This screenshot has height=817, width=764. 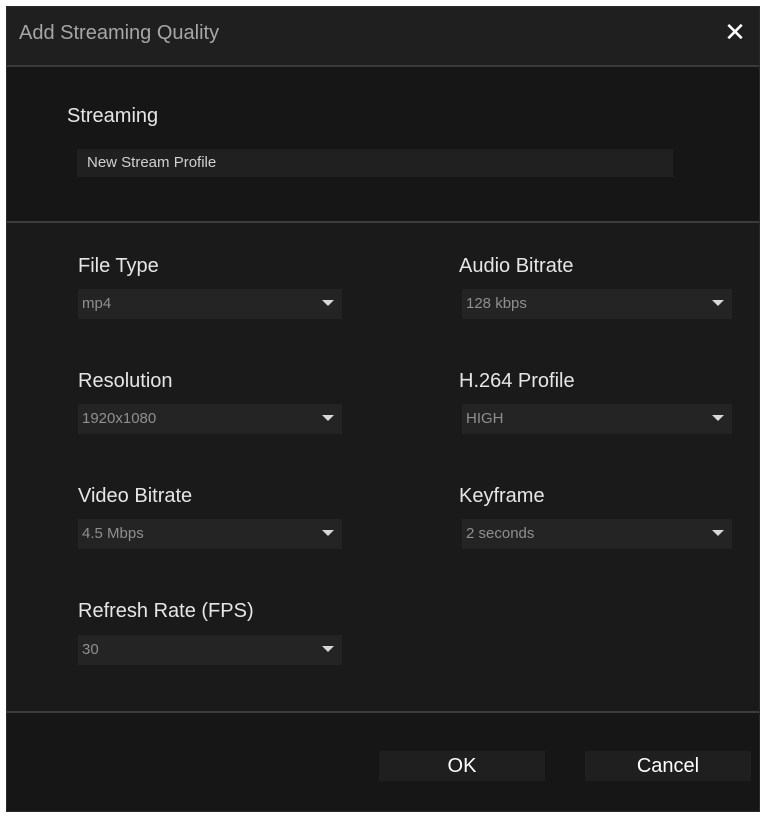 I want to click on keyframe-select: 2 seconds, so click(x=597, y=534).